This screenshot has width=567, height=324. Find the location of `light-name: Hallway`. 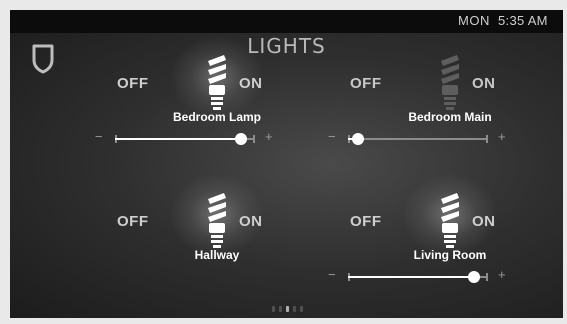

light-name: Hallway is located at coordinates (217, 255).